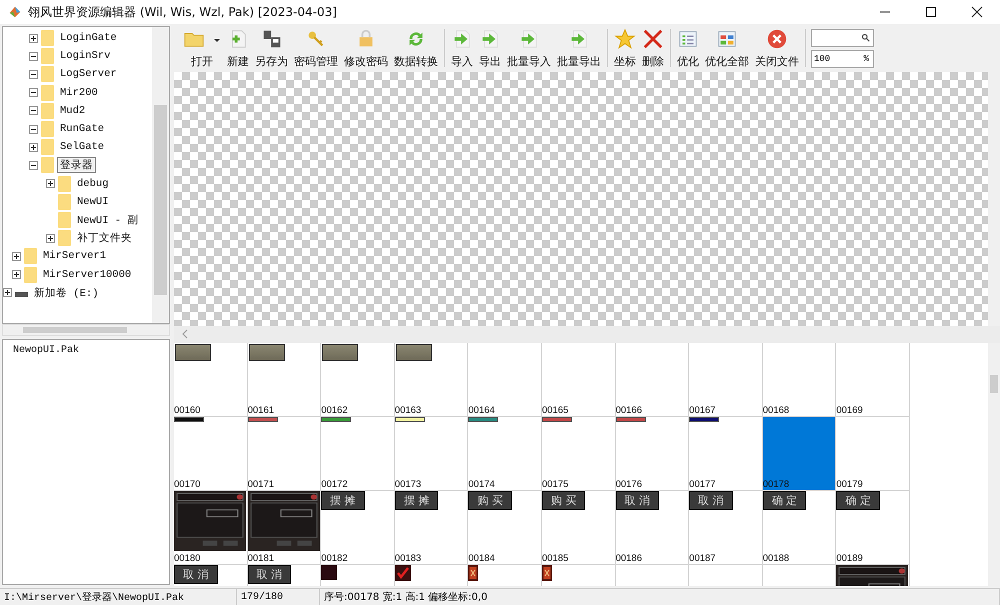 This screenshot has height=605, width=1000. I want to click on toolbar-button: 优化, so click(688, 48).